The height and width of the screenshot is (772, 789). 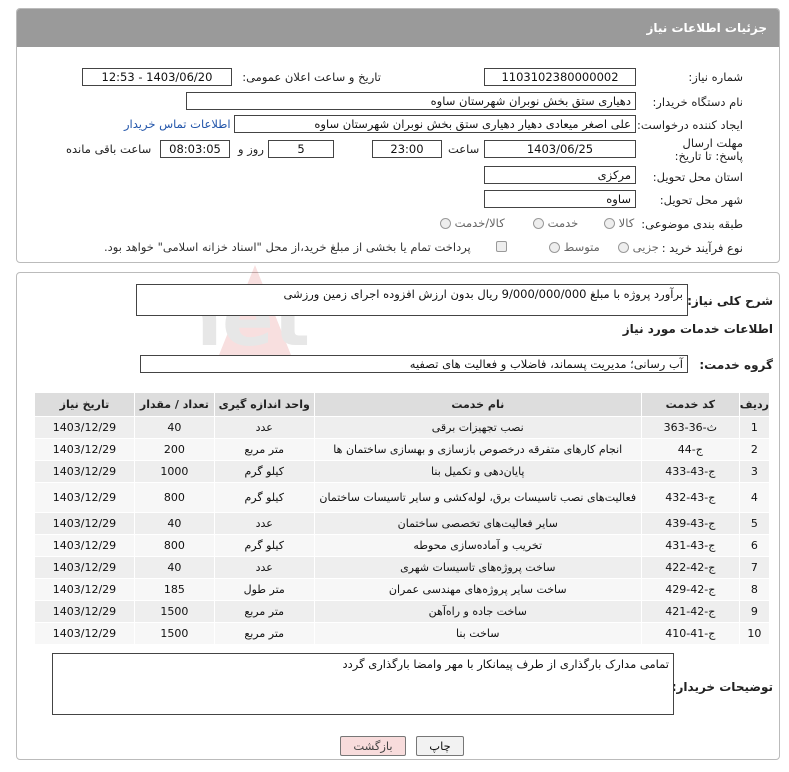 What do you see at coordinates (715, 77) in the screenshot?
I see `need-number-label: شماره نیاز:` at bounding box center [715, 77].